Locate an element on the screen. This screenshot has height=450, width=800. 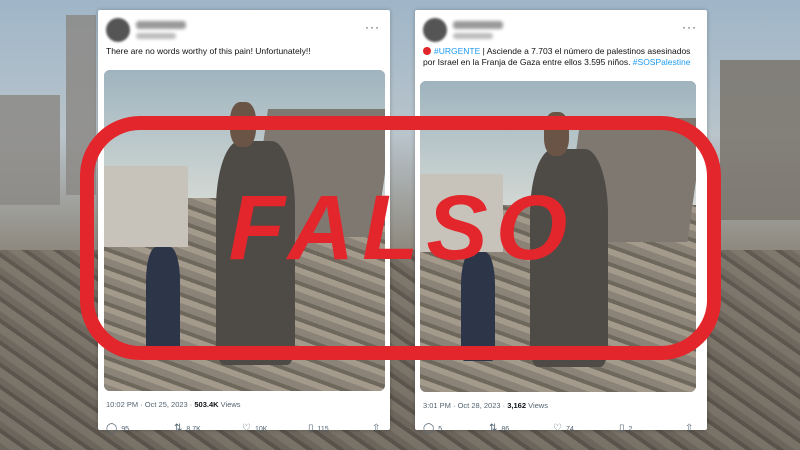
view-count: 3,162 is located at coordinates (516, 405).